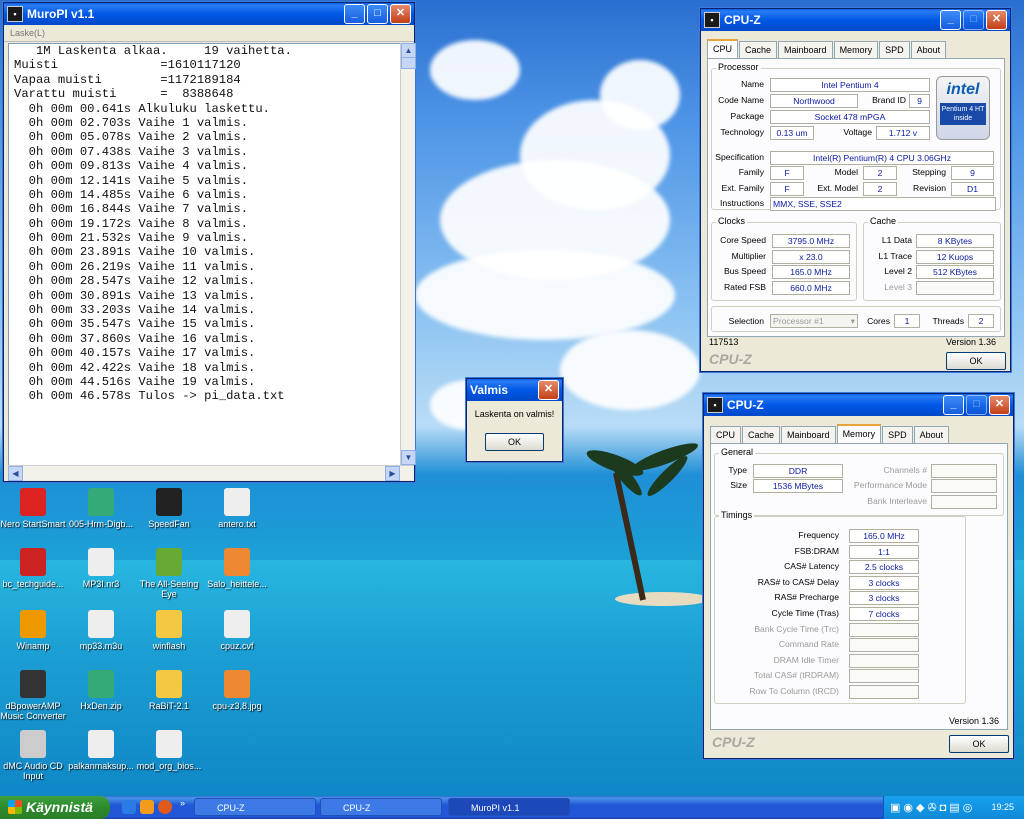 This screenshot has width=1024, height=819. I want to click on zip-icon, so click(101, 684).